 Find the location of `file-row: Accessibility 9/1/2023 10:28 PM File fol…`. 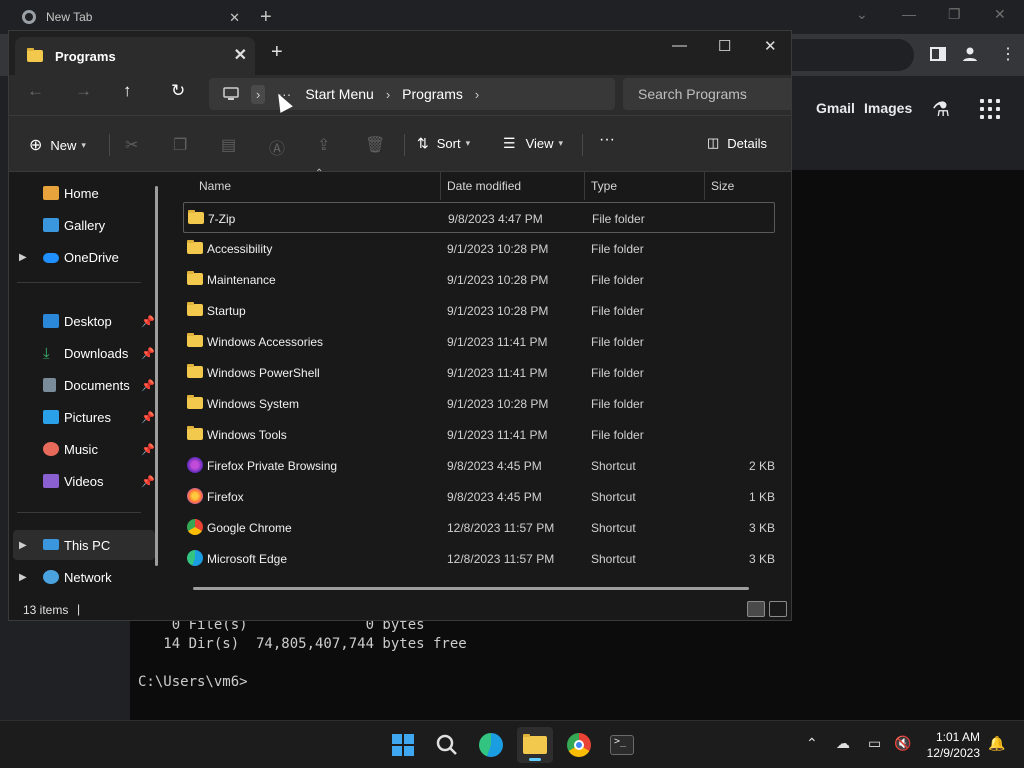

file-row: Accessibility 9/1/2023 10:28 PM File fol… is located at coordinates (479, 248).